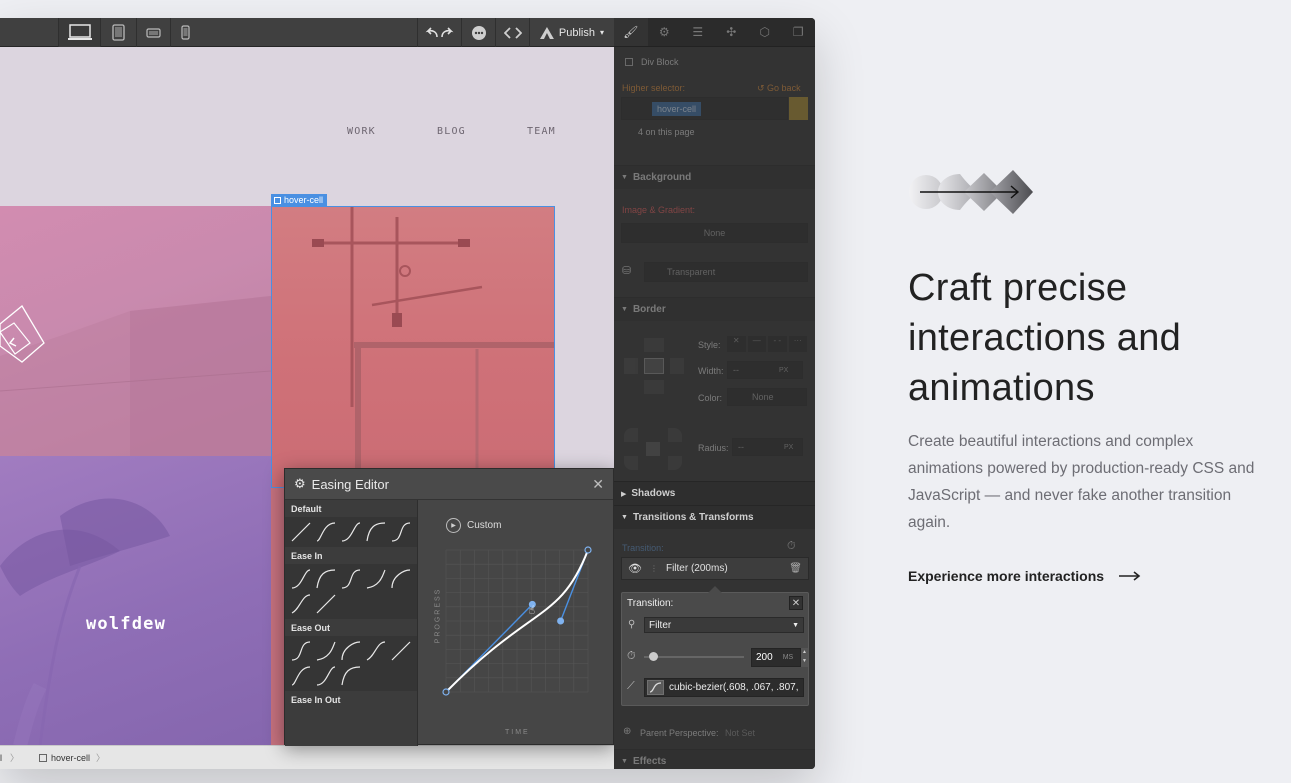 Image resolution: width=1291 pixels, height=783 pixels. I want to click on triangle-down-icon: ▼, so click(624, 177).